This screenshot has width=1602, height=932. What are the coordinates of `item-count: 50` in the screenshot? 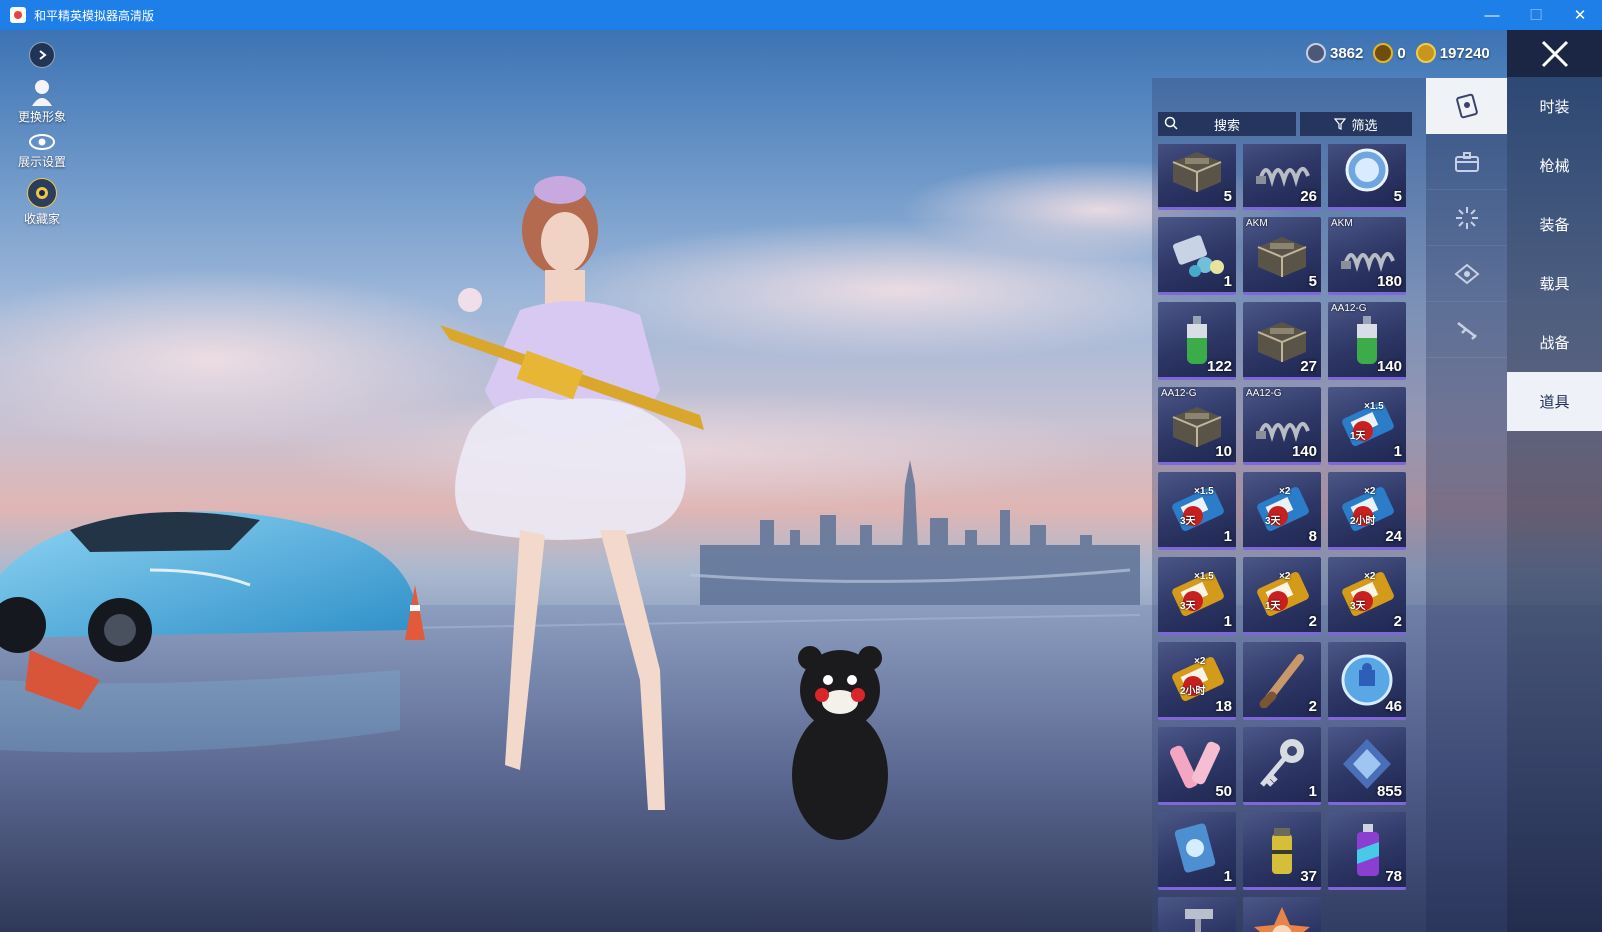 It's located at (1223, 791).